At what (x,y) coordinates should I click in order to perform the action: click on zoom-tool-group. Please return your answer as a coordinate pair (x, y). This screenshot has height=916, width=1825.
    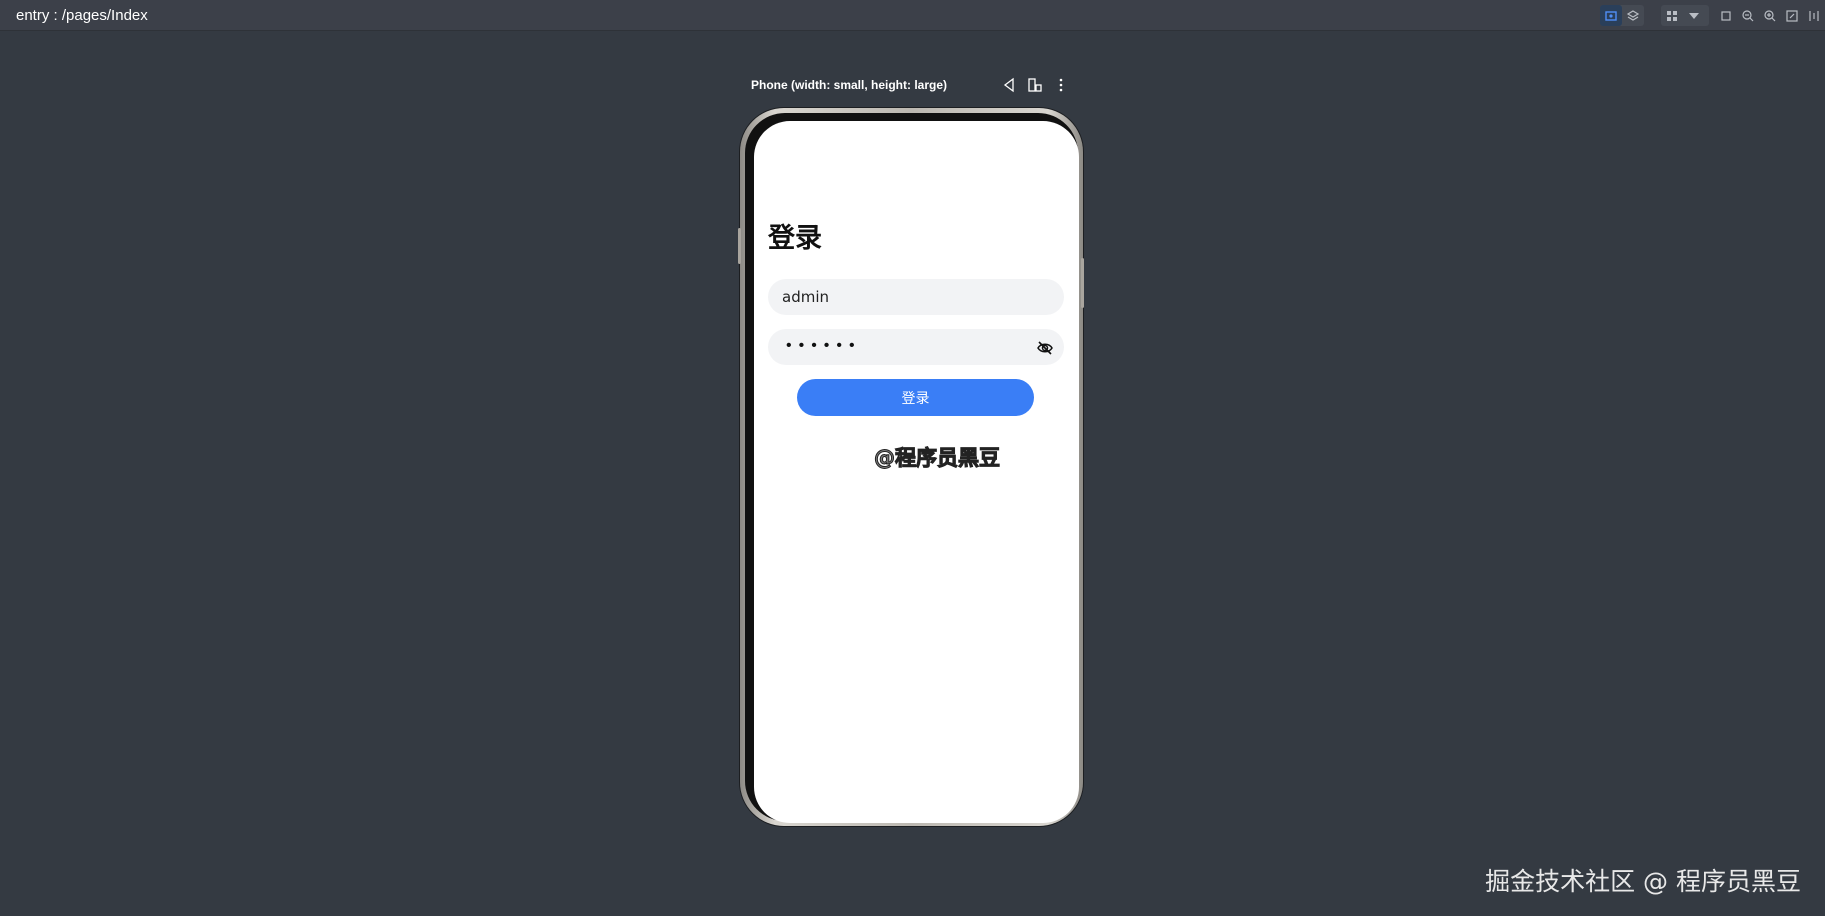
    Looking at the image, I should click on (1770, 15).